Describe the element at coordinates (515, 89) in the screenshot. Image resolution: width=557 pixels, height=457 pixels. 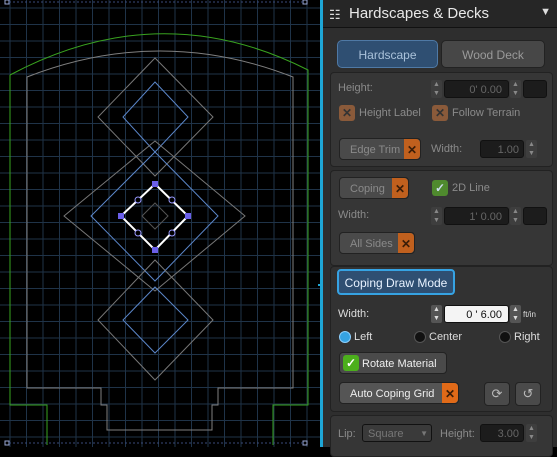
I see `height-unit-stepper: ▲ ▼` at that location.